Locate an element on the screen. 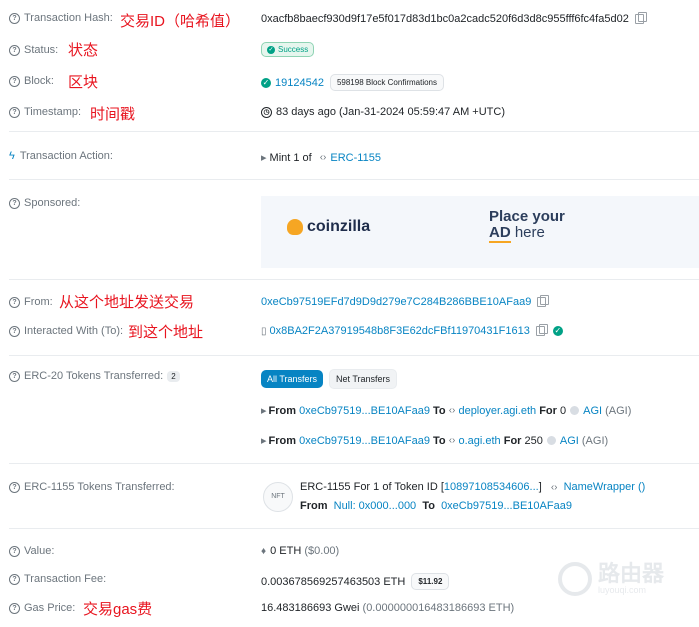 The width and height of the screenshot is (699, 627). token-icon: ‹› is located at coordinates (323, 157).